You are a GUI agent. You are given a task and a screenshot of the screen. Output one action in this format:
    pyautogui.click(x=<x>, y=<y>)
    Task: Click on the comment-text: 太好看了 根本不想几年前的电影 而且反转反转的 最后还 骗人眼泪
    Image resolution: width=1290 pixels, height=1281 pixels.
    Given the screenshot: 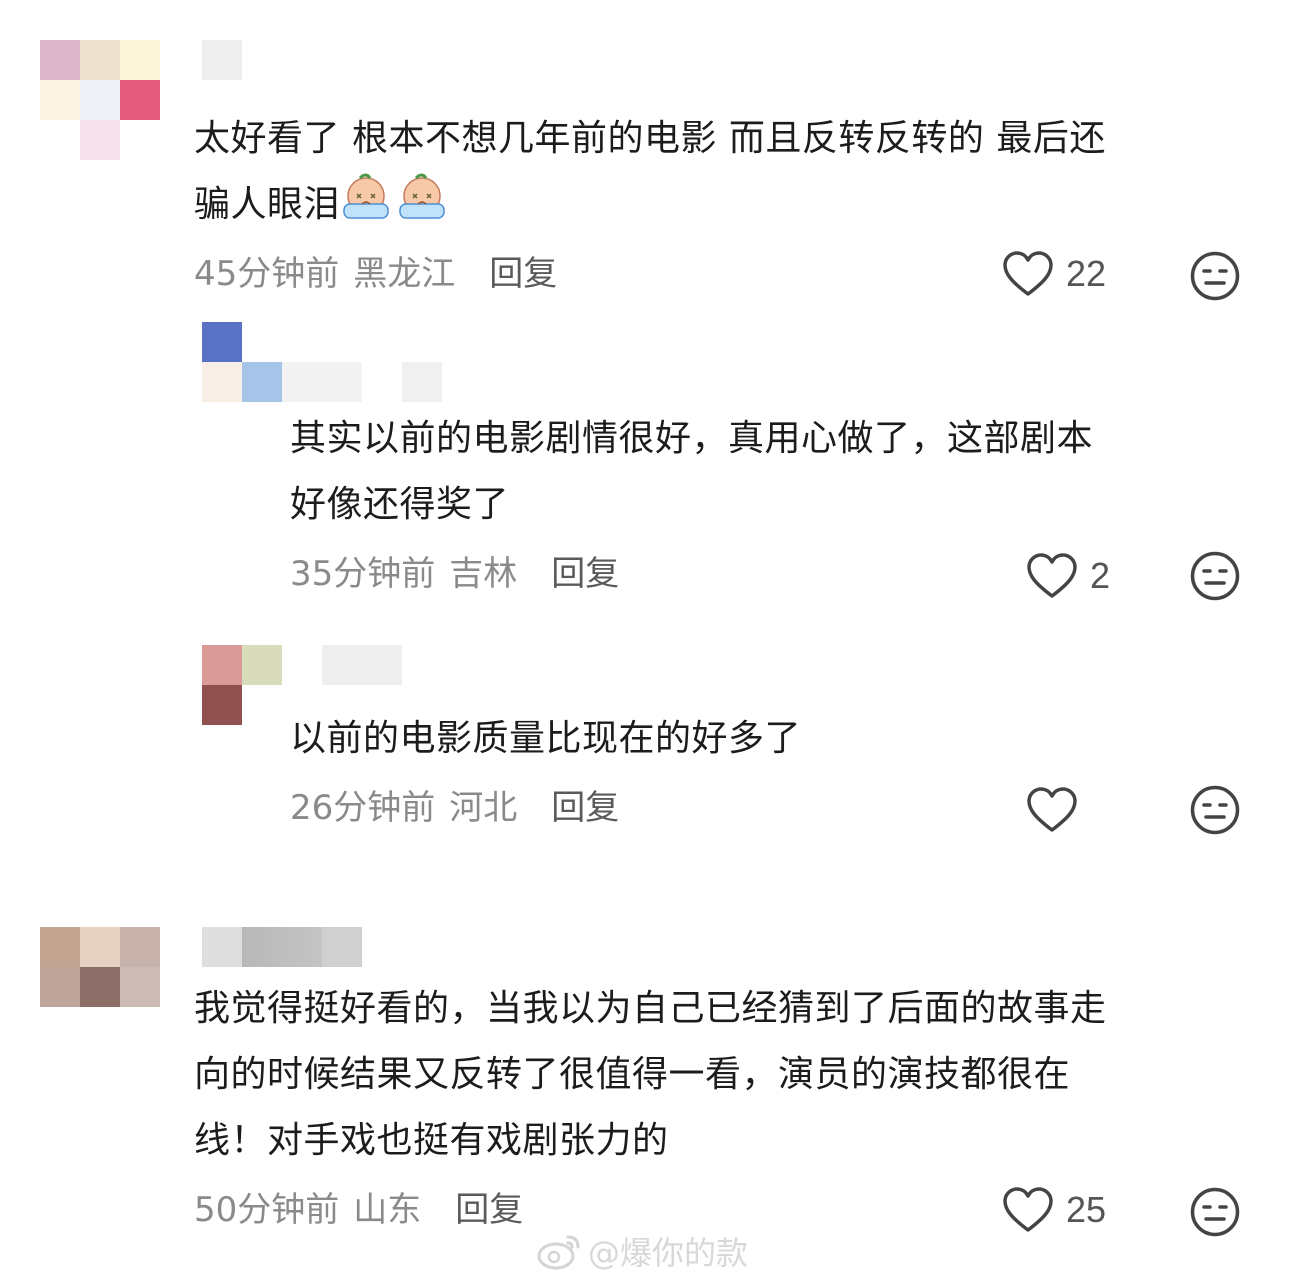 What is the action you would take?
    pyautogui.click(x=650, y=171)
    